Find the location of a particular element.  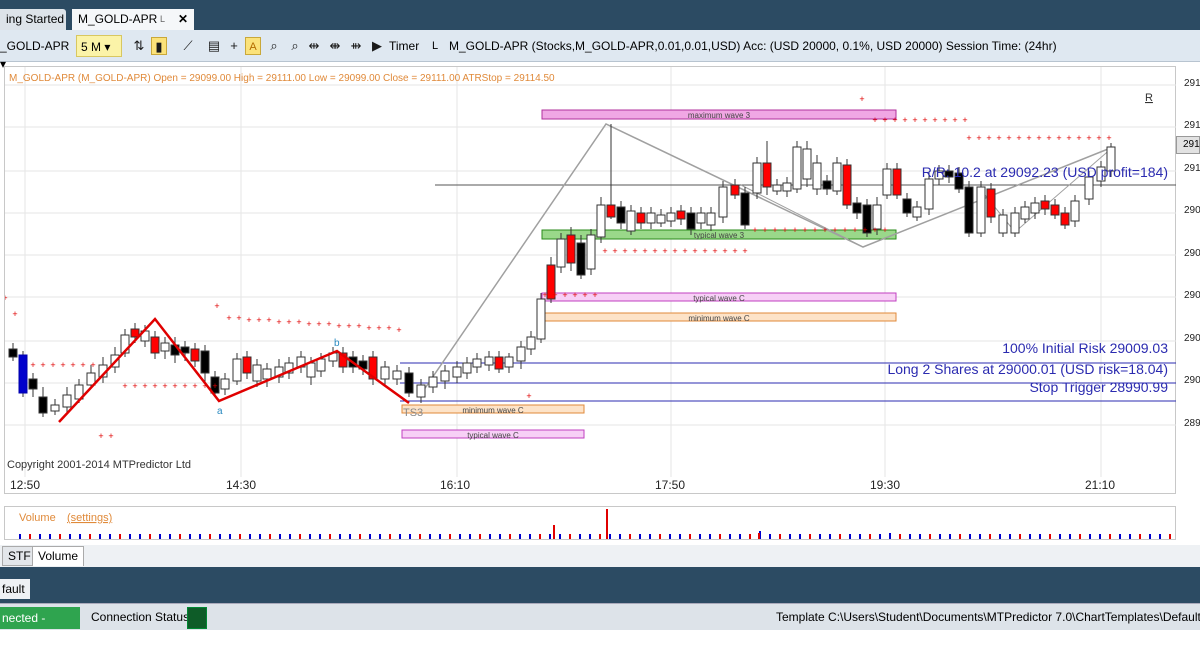

print-icon: ▤ is located at coordinates (214, 46).